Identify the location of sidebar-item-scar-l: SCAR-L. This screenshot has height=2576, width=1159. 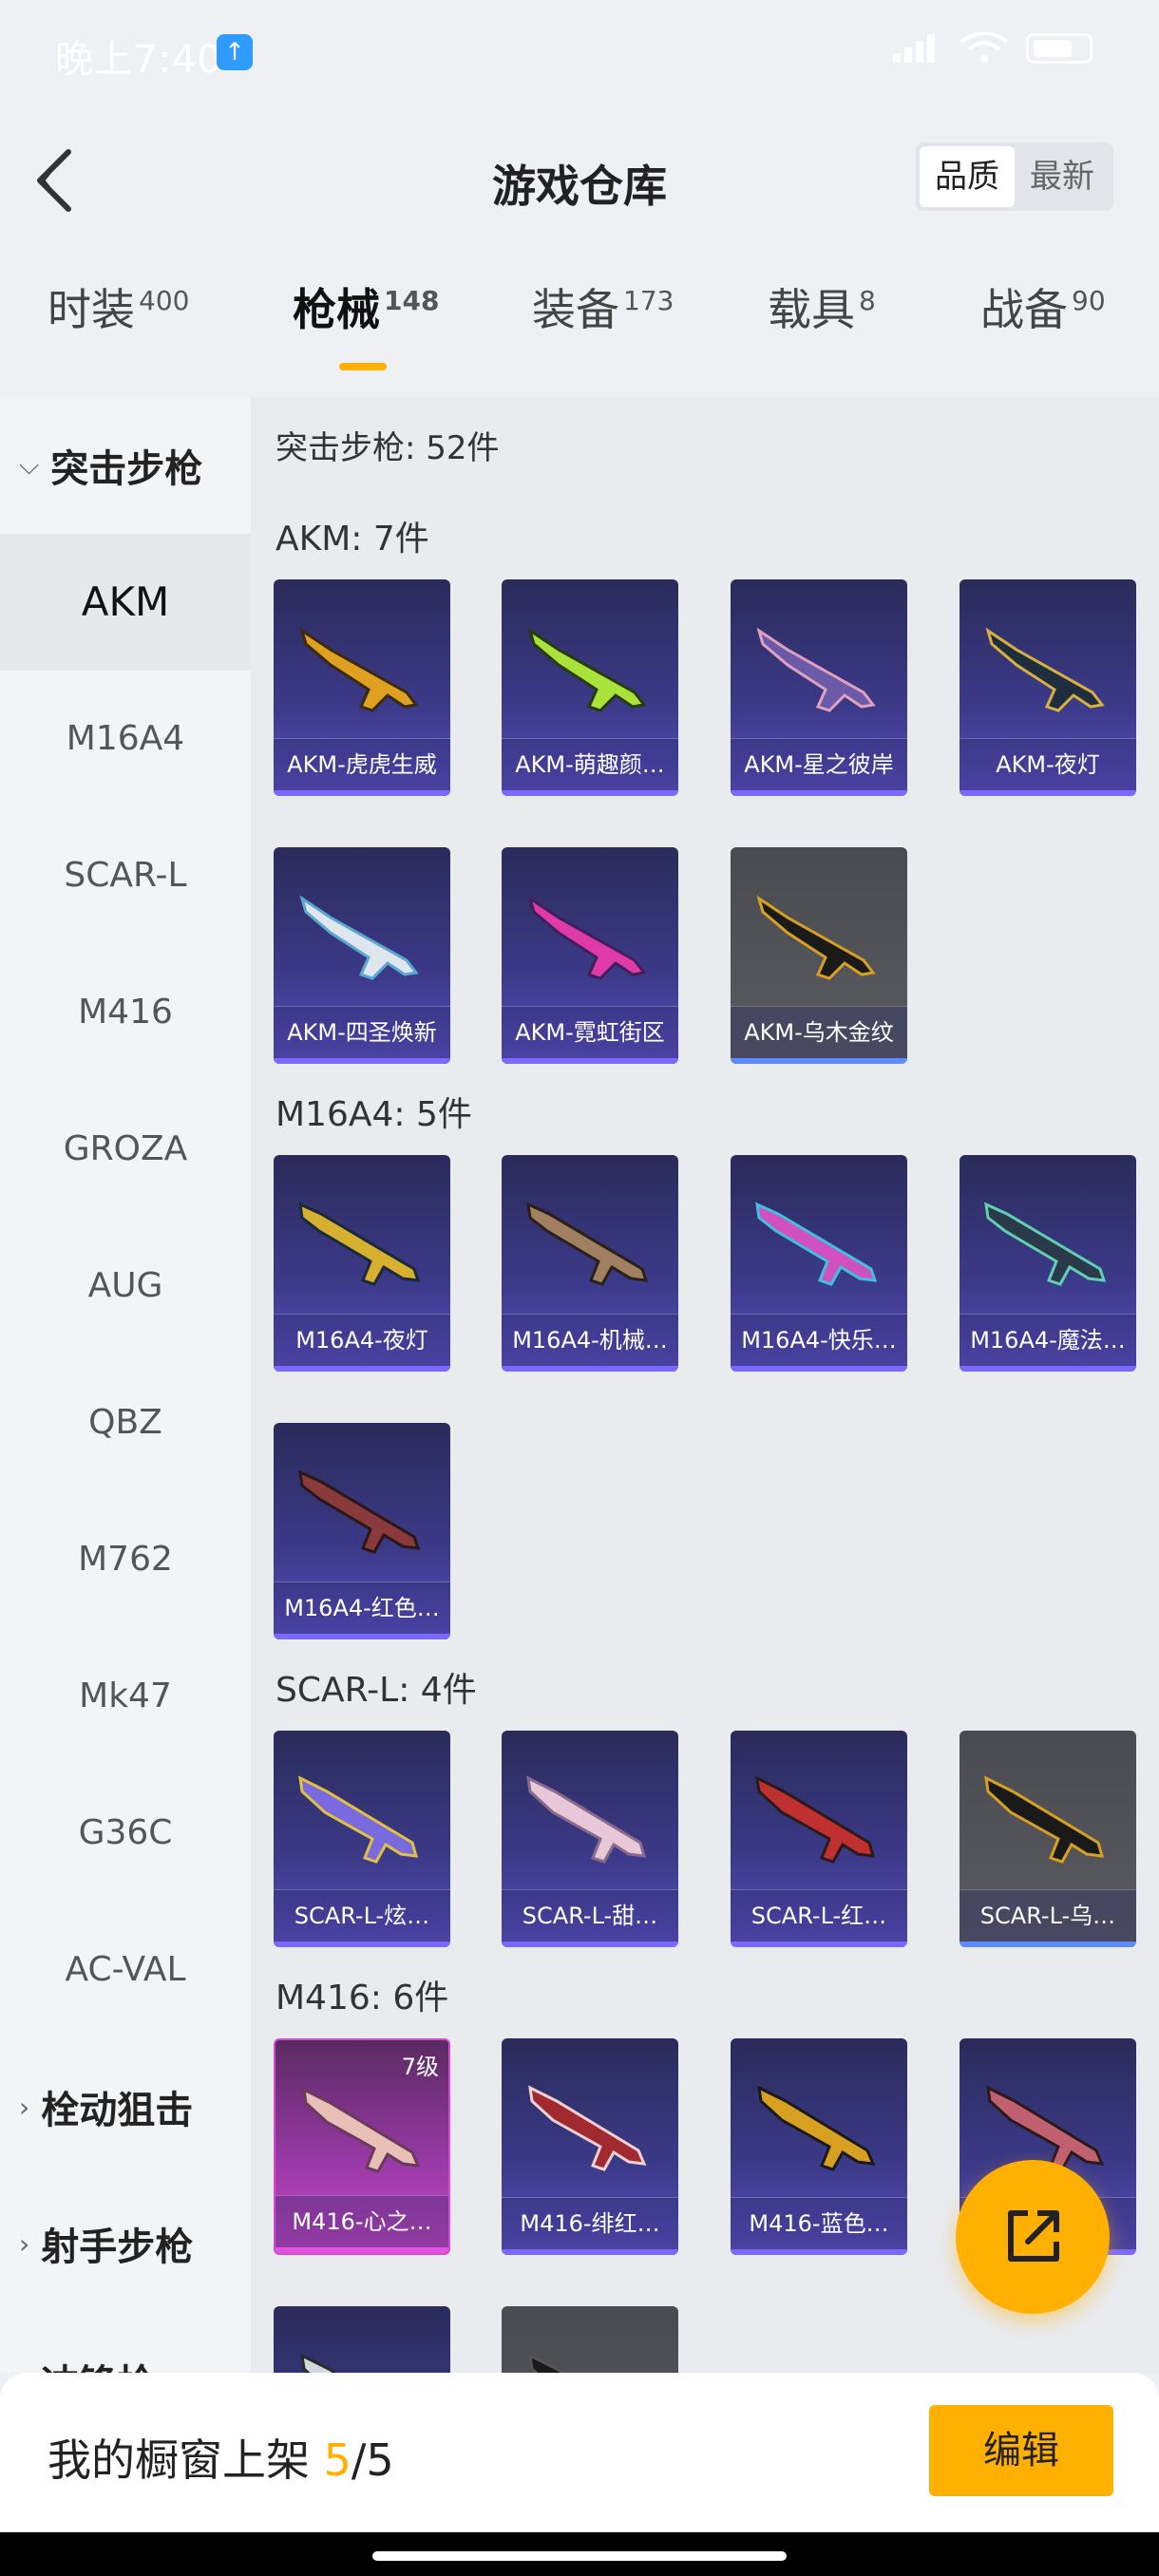
(125, 875).